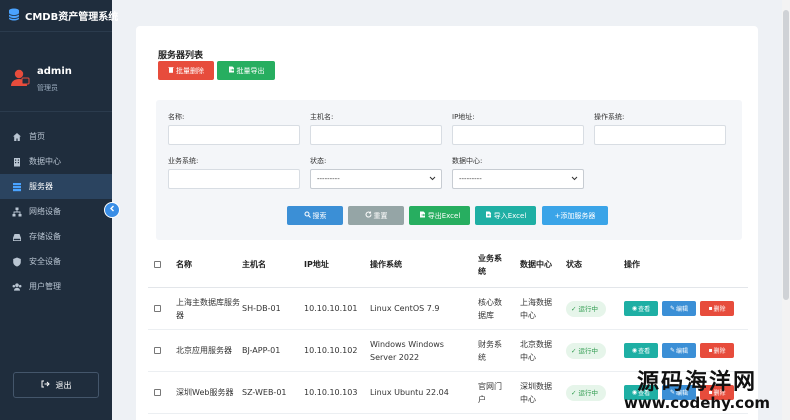  I want to click on dc-filter-select: ---------, so click(518, 179).